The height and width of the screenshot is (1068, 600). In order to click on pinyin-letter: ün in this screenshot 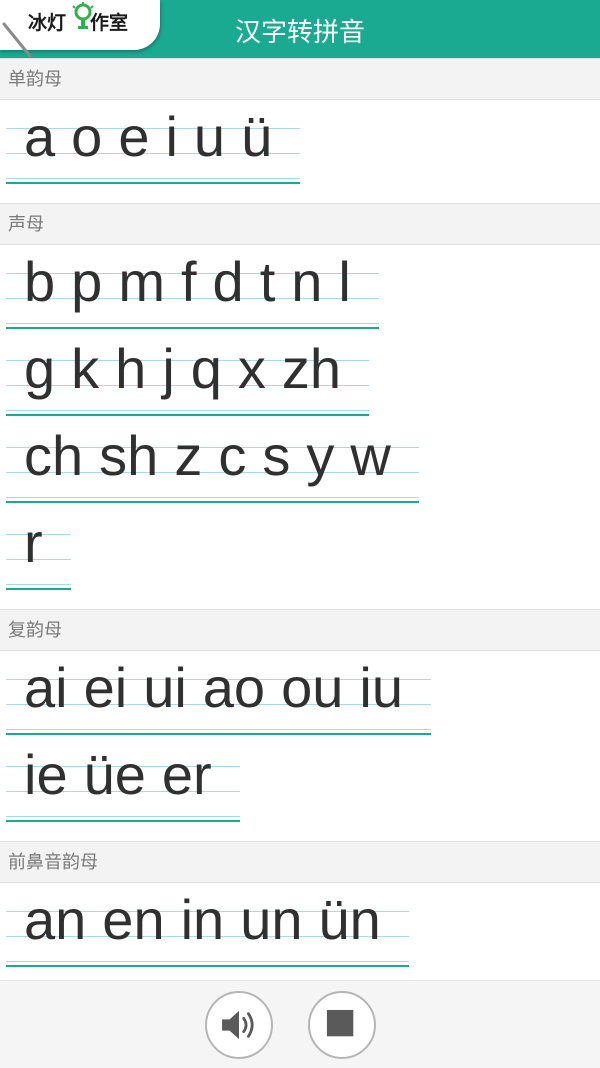, I will do `click(355, 920)`.